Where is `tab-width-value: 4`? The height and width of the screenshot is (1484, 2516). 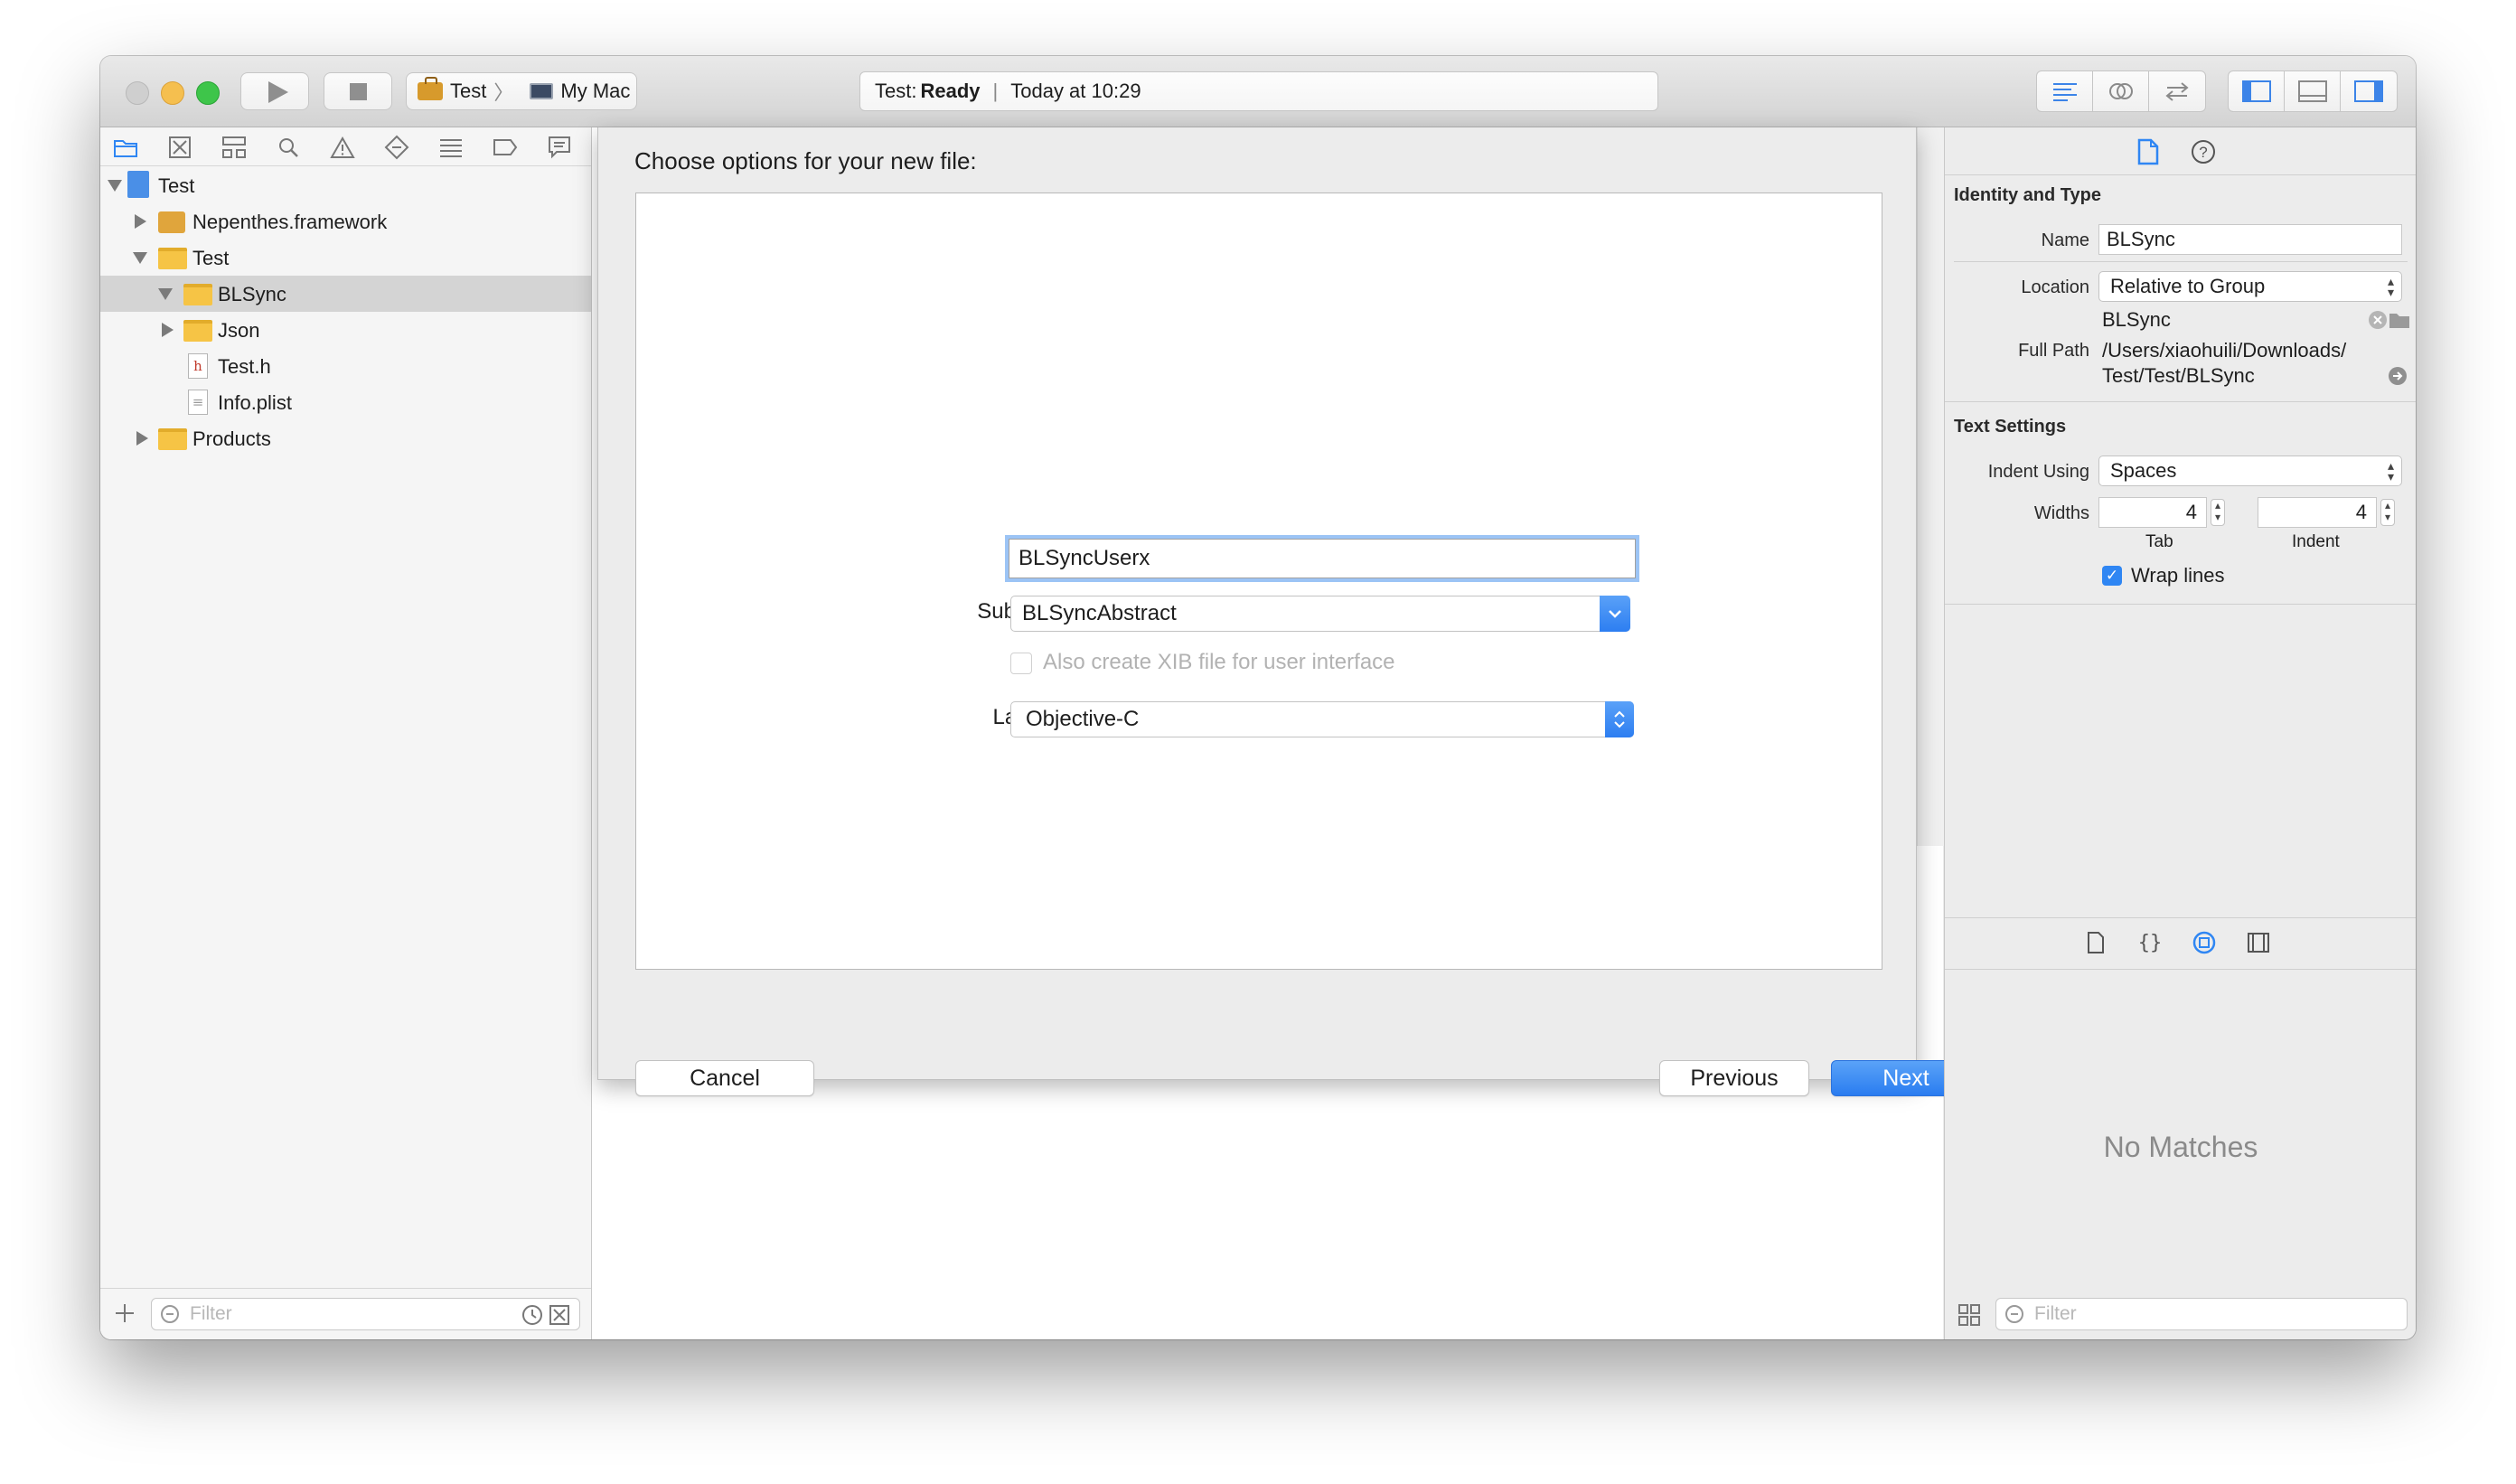 tab-width-value: 4 is located at coordinates (2191, 512).